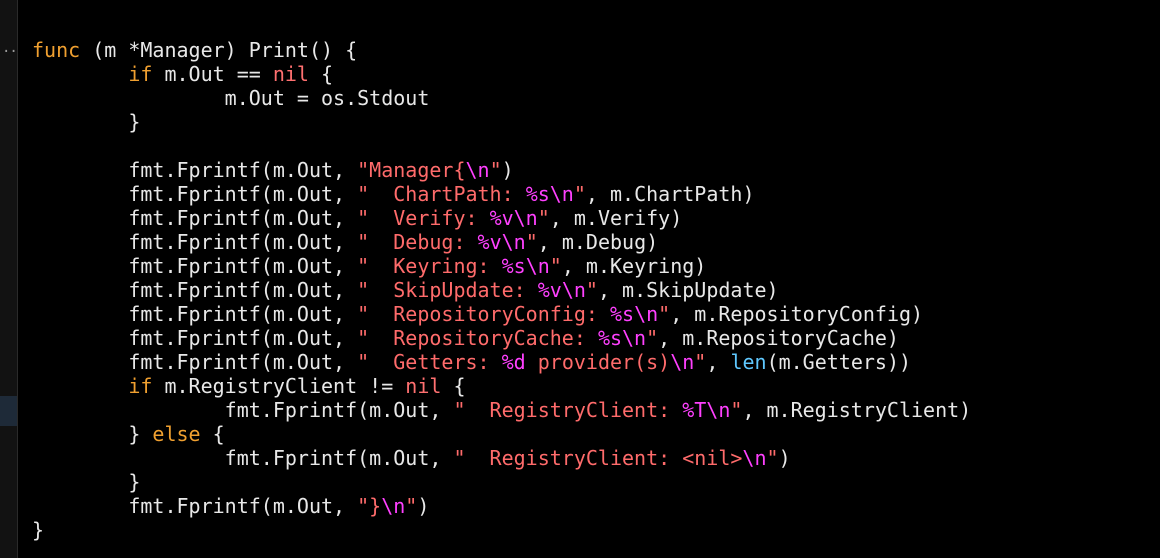  What do you see at coordinates (483, 314) in the screenshot?
I see `code-token: " RepositoryConfig:` at bounding box center [483, 314].